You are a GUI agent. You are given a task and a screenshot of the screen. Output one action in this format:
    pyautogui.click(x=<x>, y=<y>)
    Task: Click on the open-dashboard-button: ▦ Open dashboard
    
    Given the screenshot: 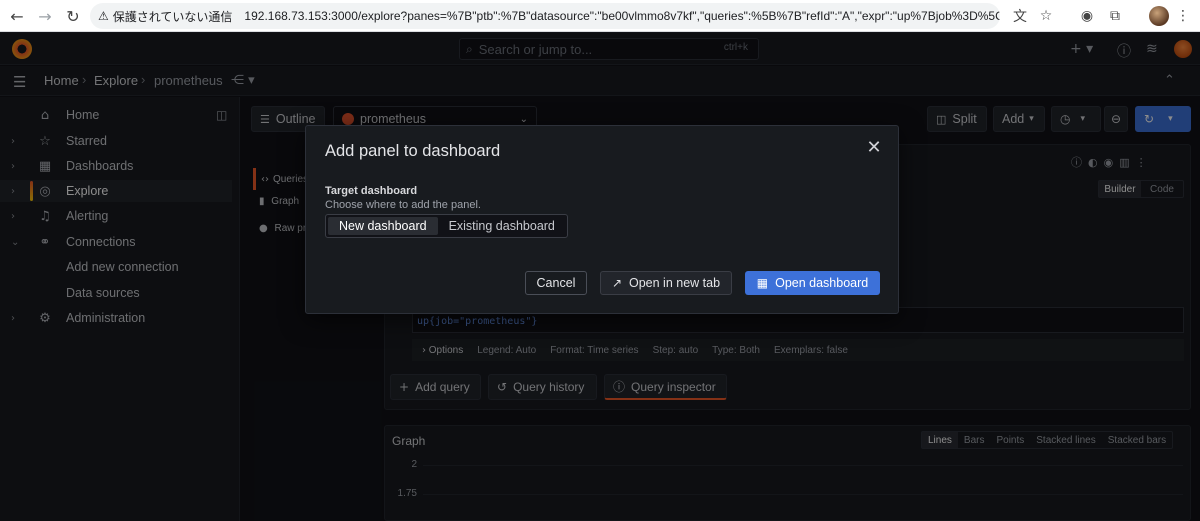 What is the action you would take?
    pyautogui.click(x=812, y=283)
    